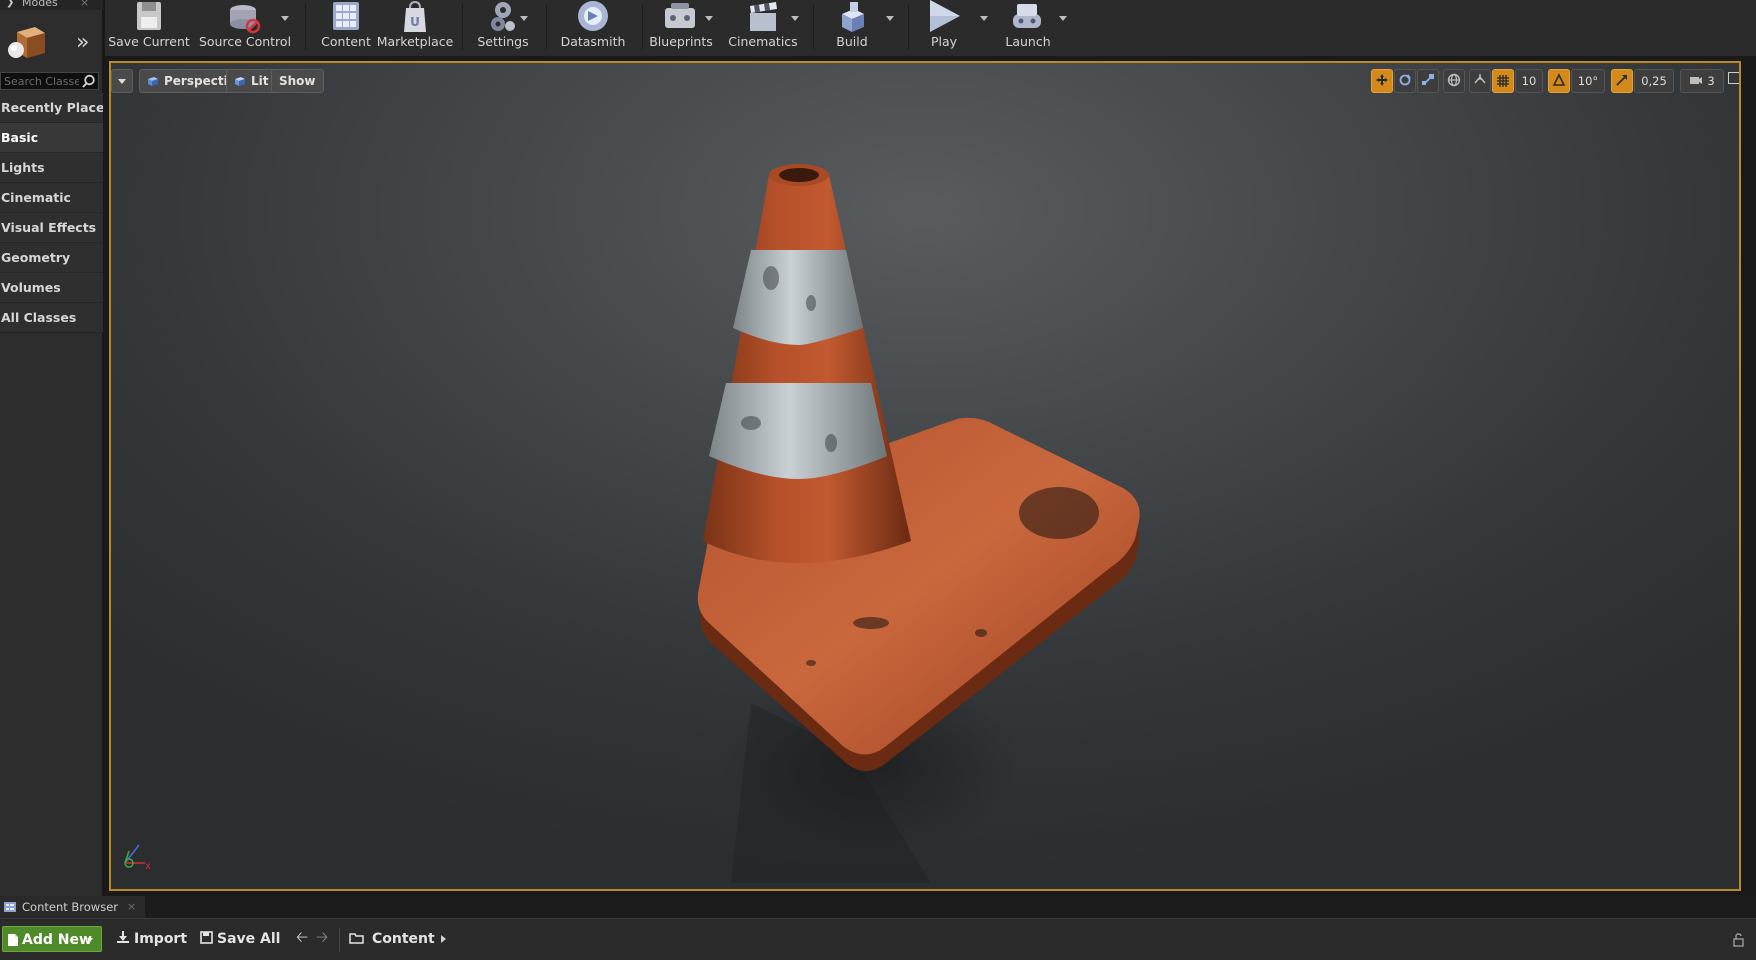  I want to click on save-current-button: Save Current, so click(149, 27).